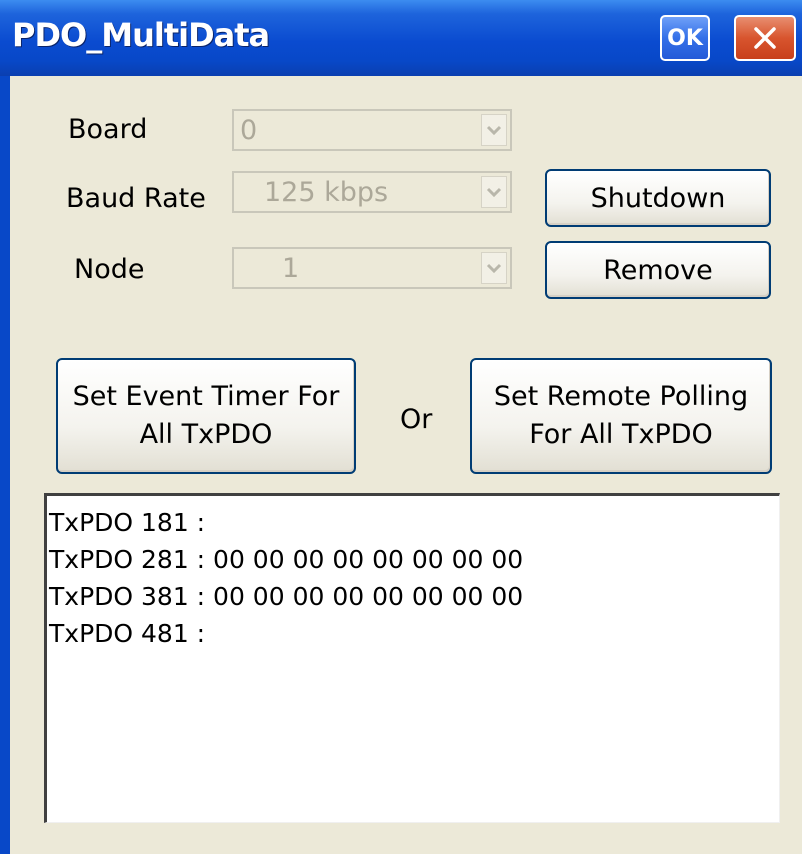 Image resolution: width=802 pixels, height=854 pixels. Describe the element at coordinates (141, 35) in the screenshot. I see `window-title: PDO_MultiData` at that location.